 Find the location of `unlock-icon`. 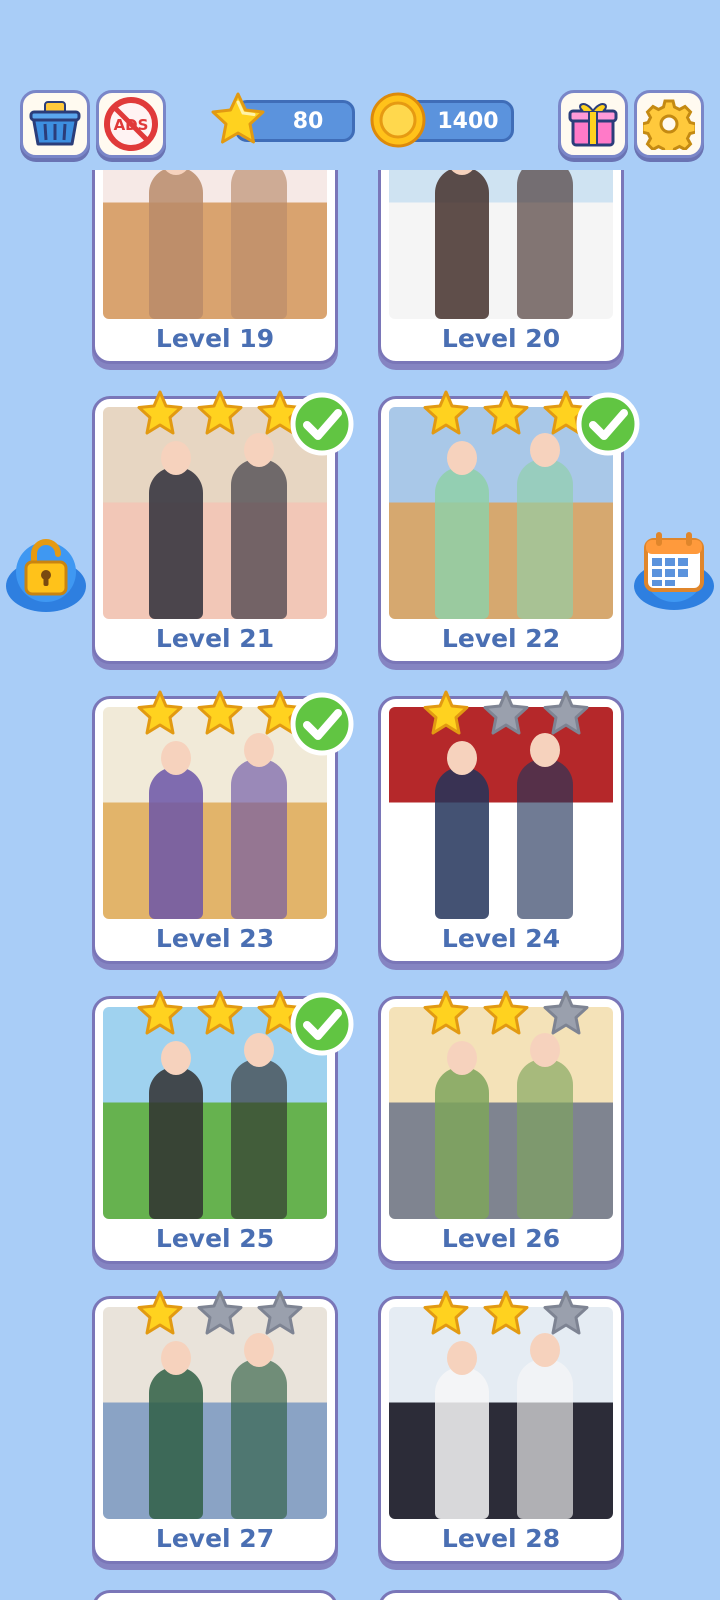

unlock-icon is located at coordinates (46, 572).